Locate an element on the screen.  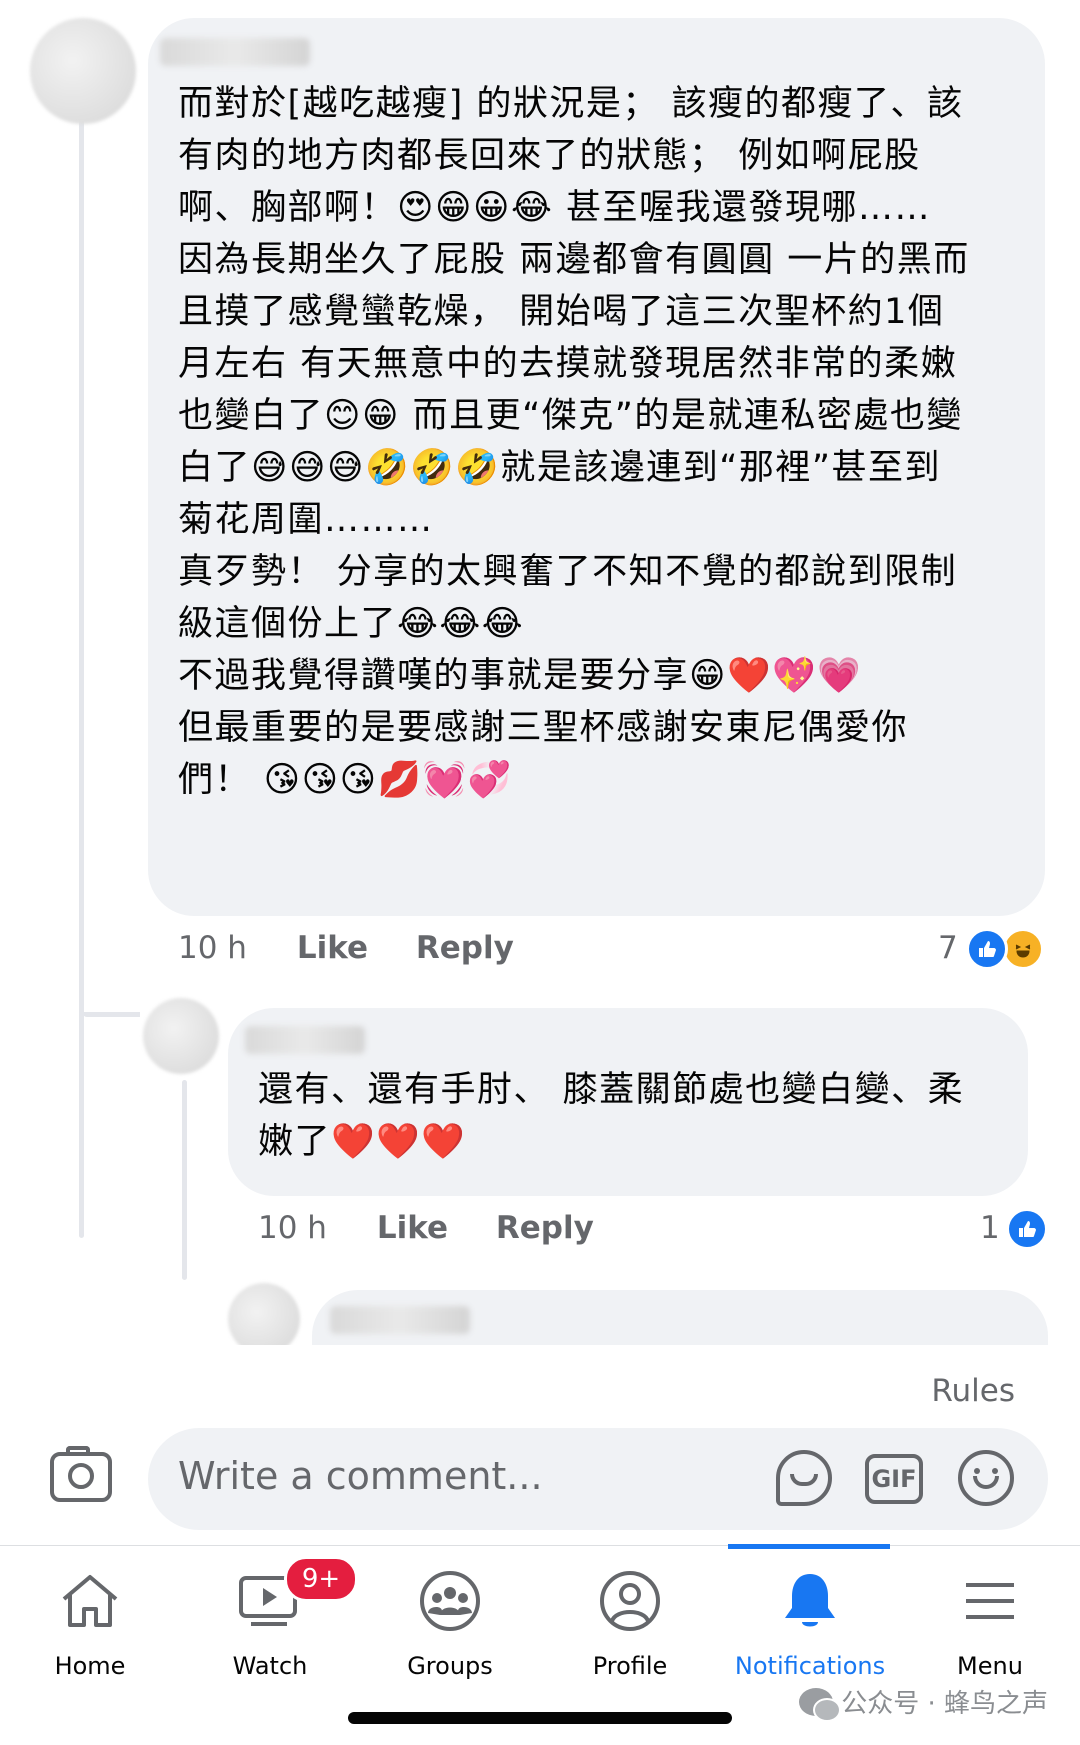
groups-icon is located at coordinates (450, 1601).